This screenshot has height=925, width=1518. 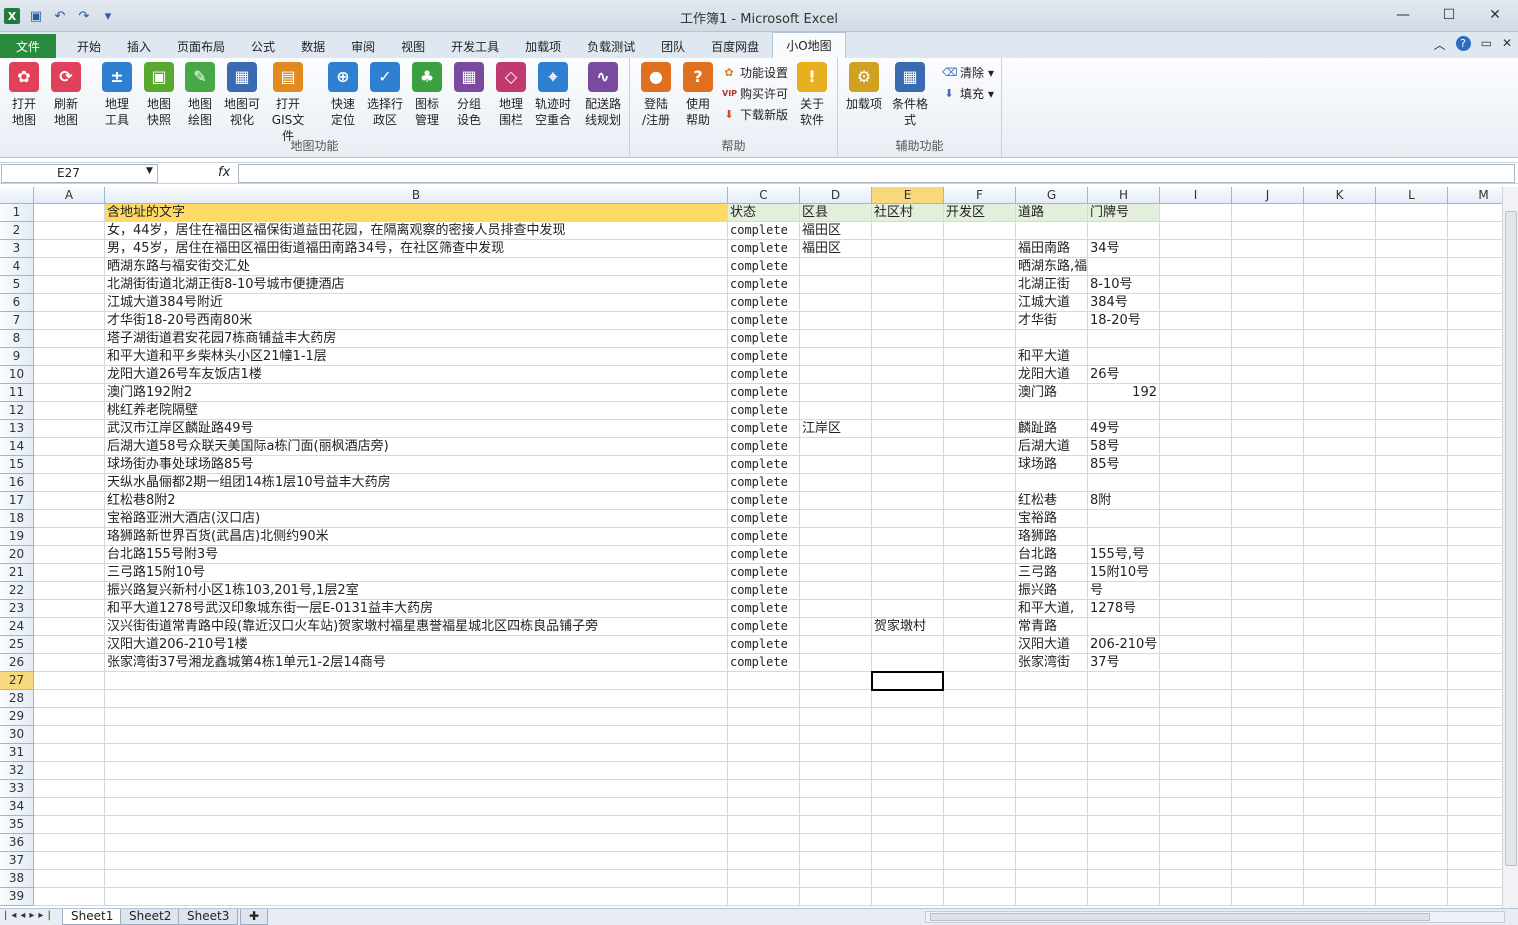 What do you see at coordinates (1052, 501) in the screenshot?
I see `cell-G17: 红松巷` at bounding box center [1052, 501].